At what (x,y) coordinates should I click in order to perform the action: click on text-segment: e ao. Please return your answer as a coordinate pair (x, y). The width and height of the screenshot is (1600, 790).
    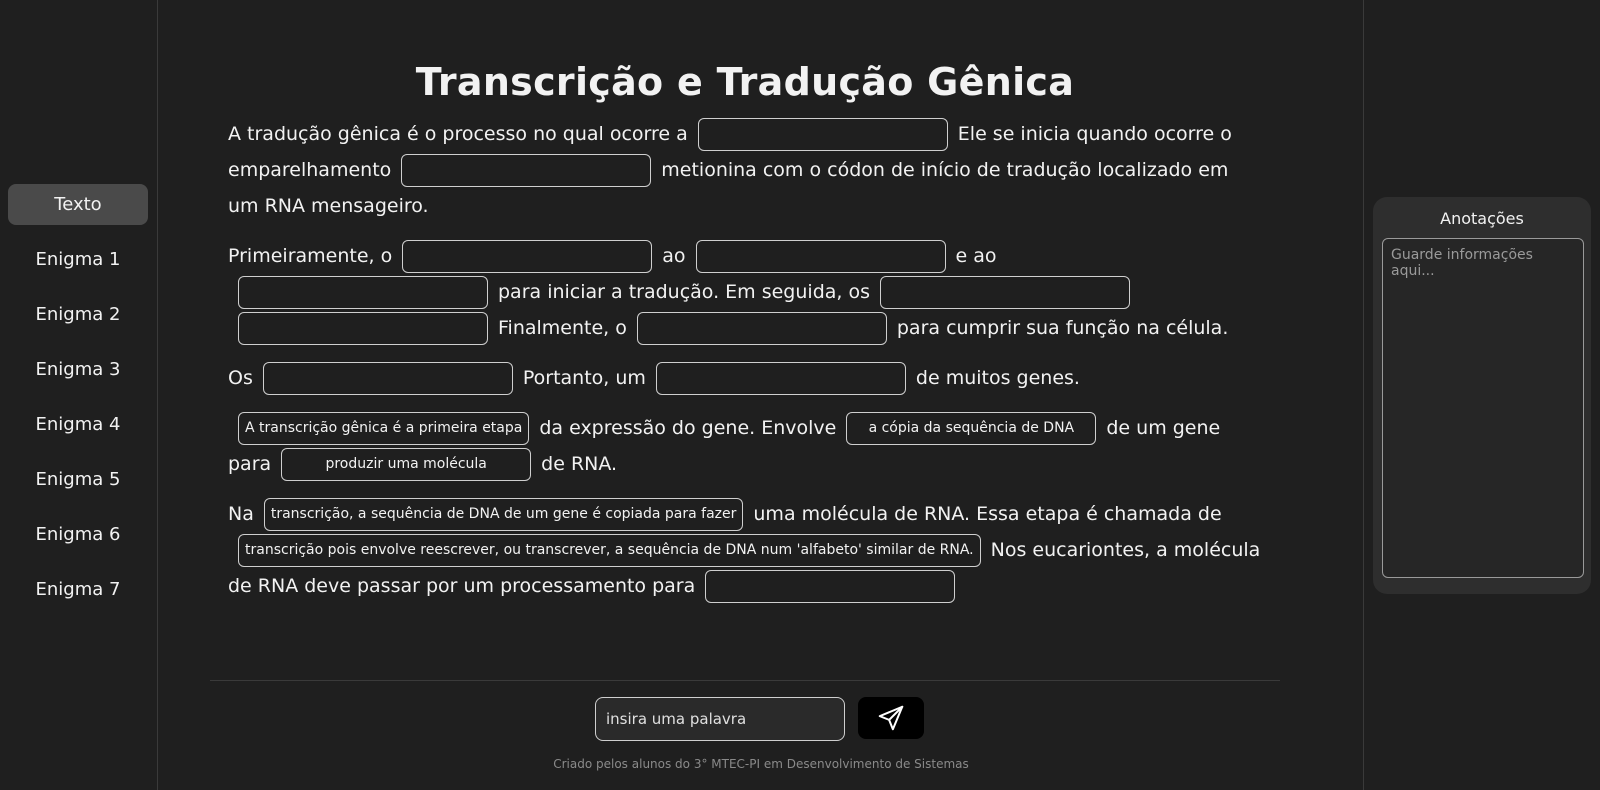
    Looking at the image, I should click on (976, 256).